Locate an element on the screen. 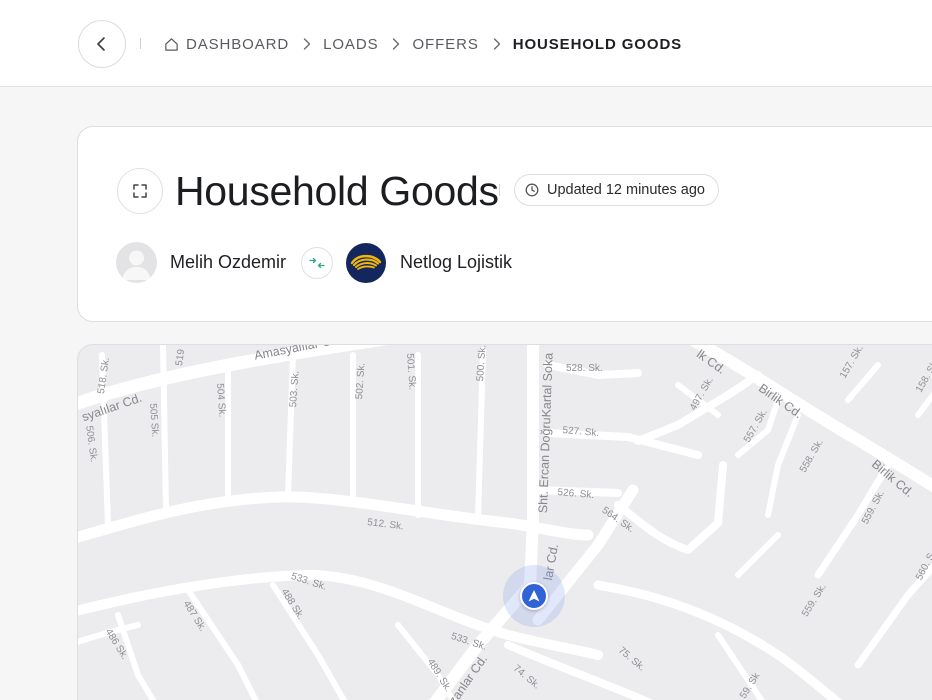 Image resolution: width=932 pixels, height=700 pixels. arrows-in-icon is located at coordinates (317, 263).